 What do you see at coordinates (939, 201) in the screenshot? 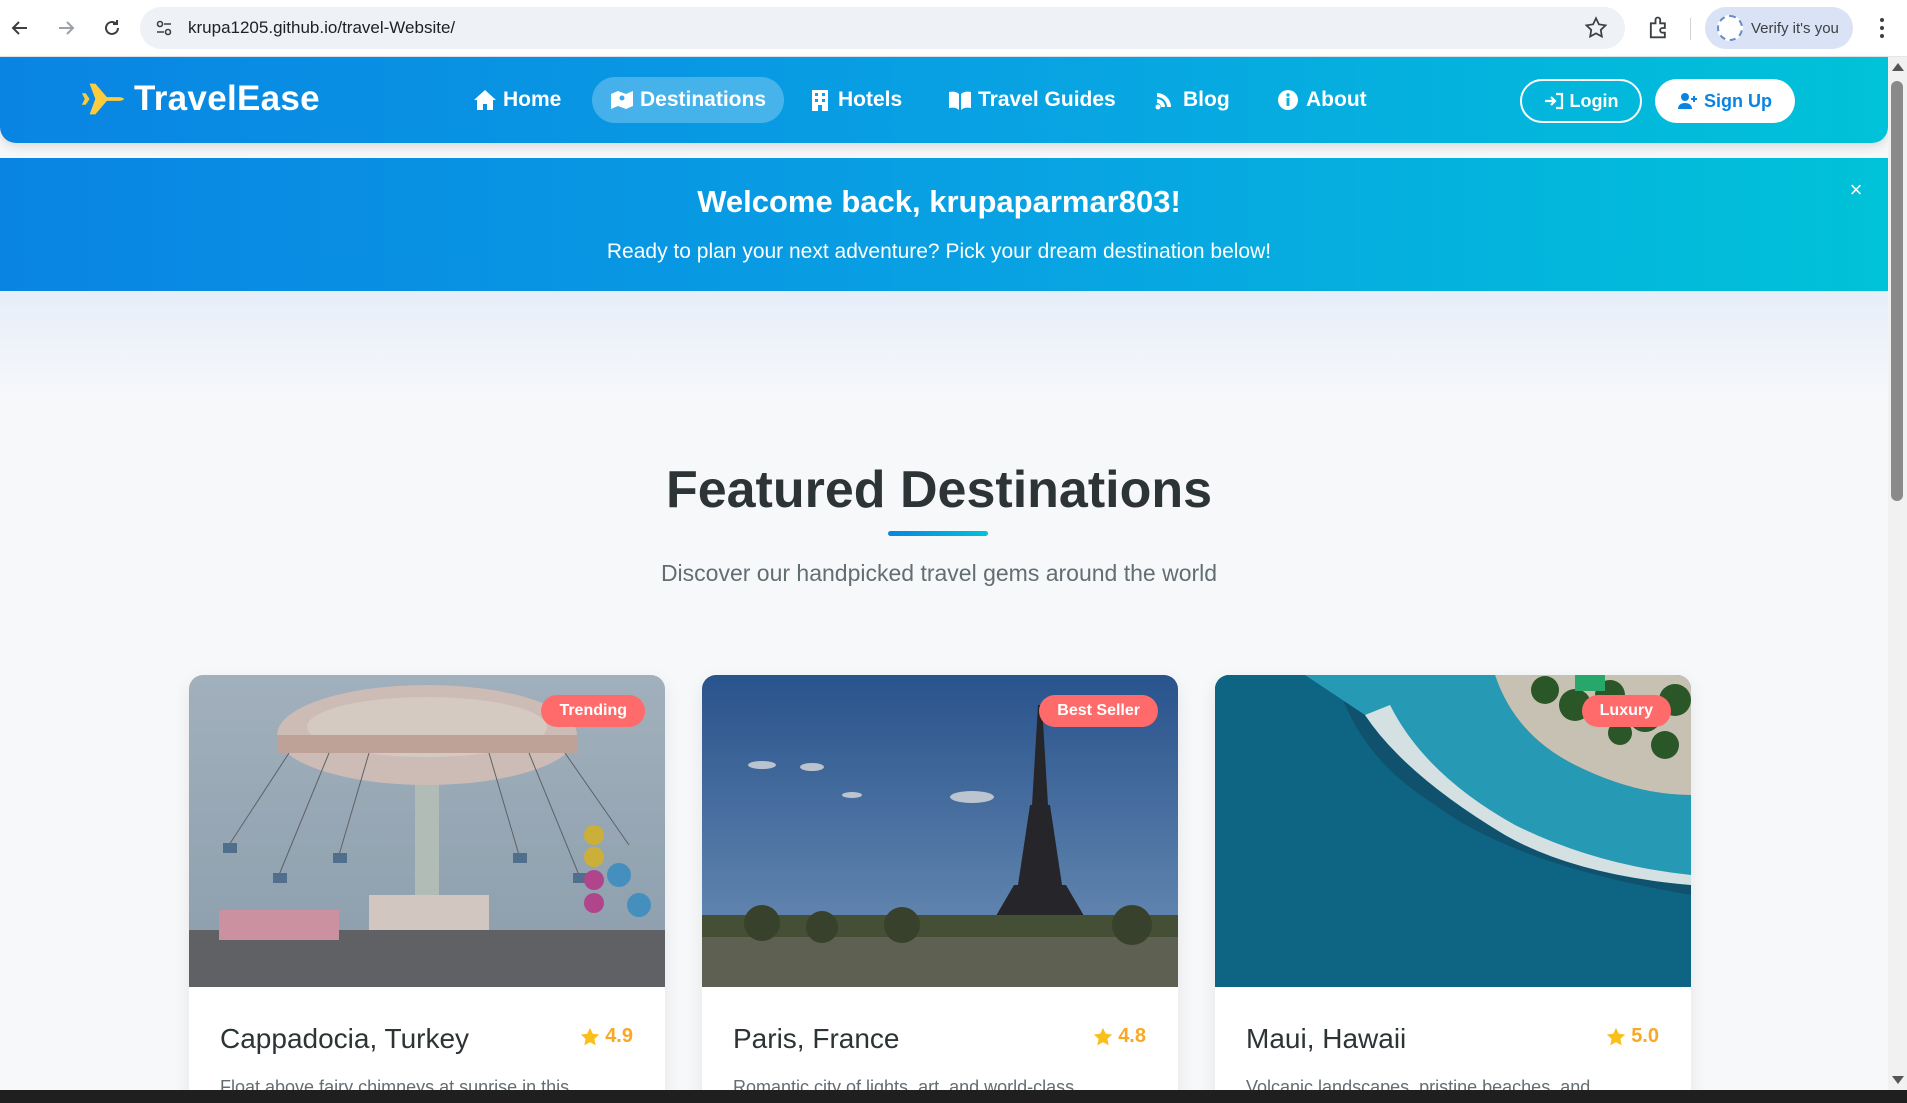
I see `welcome-title: Welcome back, krupaparmar803!` at bounding box center [939, 201].